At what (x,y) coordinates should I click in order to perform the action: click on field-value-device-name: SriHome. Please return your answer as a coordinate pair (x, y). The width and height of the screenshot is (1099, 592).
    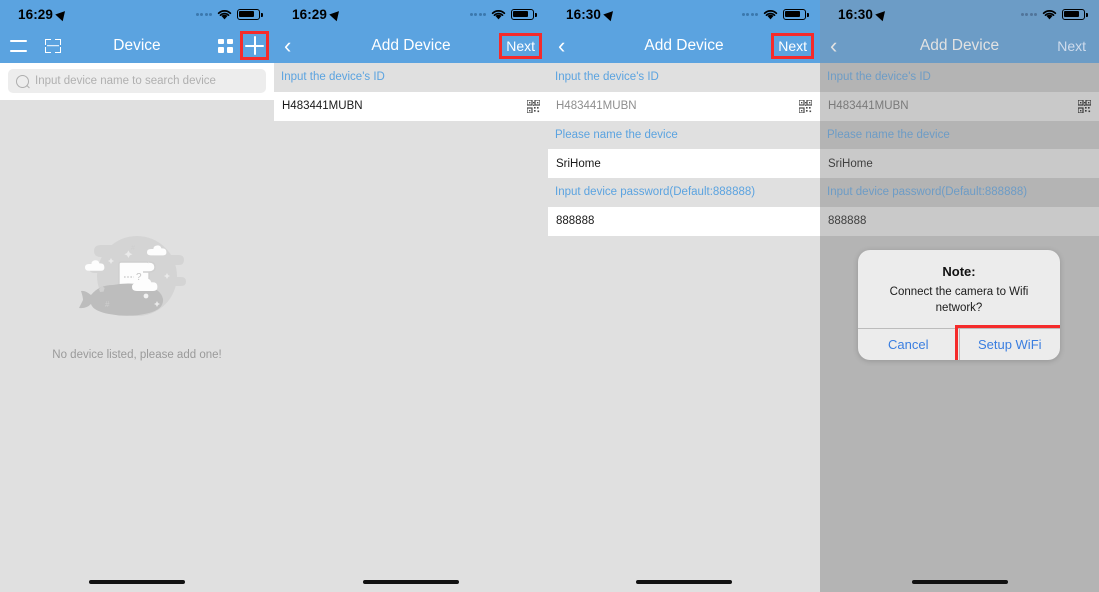
    Looking at the image, I should click on (578, 163).